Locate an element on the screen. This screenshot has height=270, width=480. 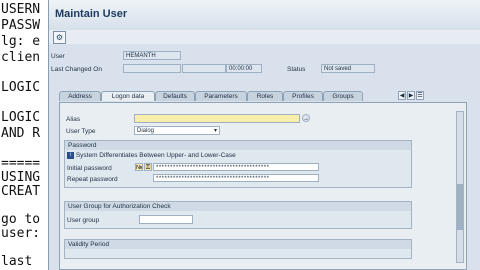
tab-logon-data: Logon data is located at coordinates (128, 96).